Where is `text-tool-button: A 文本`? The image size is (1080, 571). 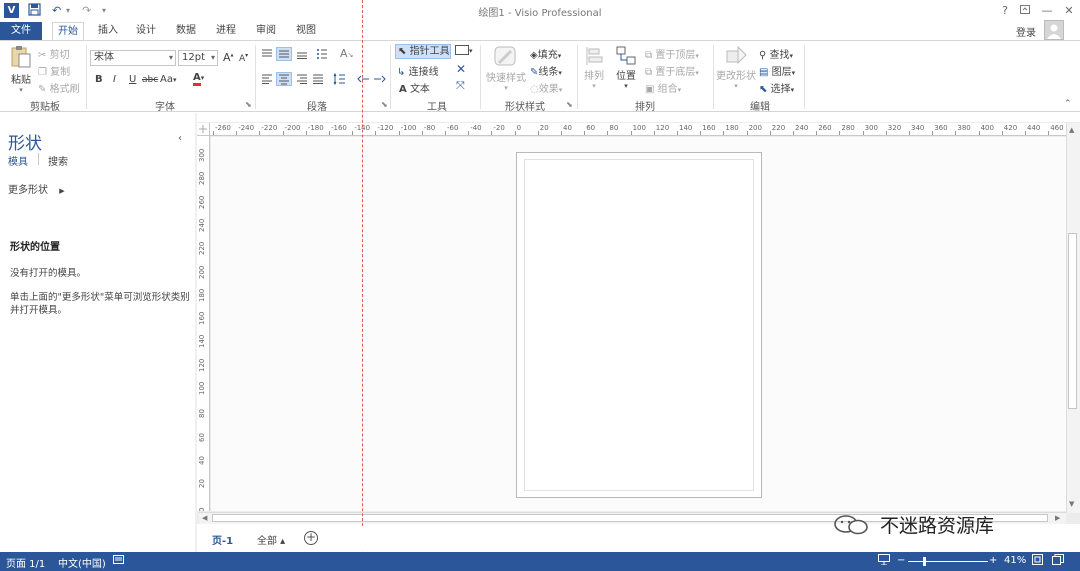 text-tool-button: A 文本 is located at coordinates (414, 87).